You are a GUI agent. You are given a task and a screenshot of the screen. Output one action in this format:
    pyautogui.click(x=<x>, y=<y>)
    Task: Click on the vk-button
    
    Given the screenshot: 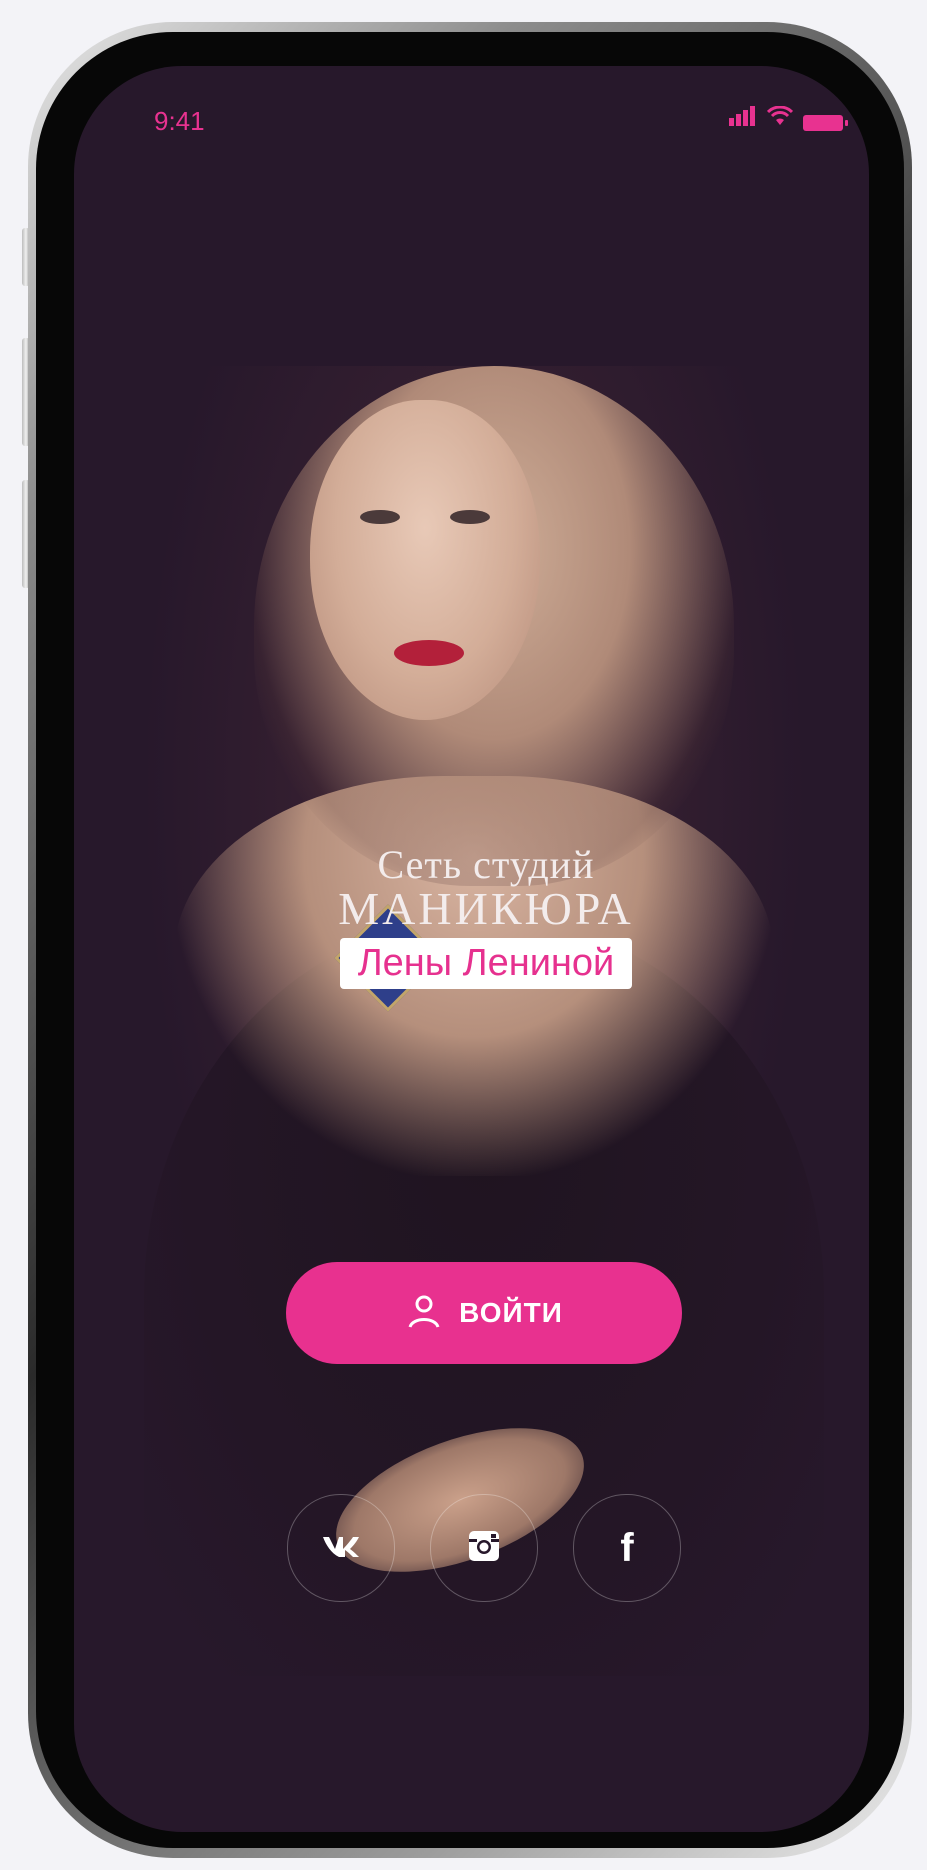 What is the action you would take?
    pyautogui.click(x=341, y=1548)
    